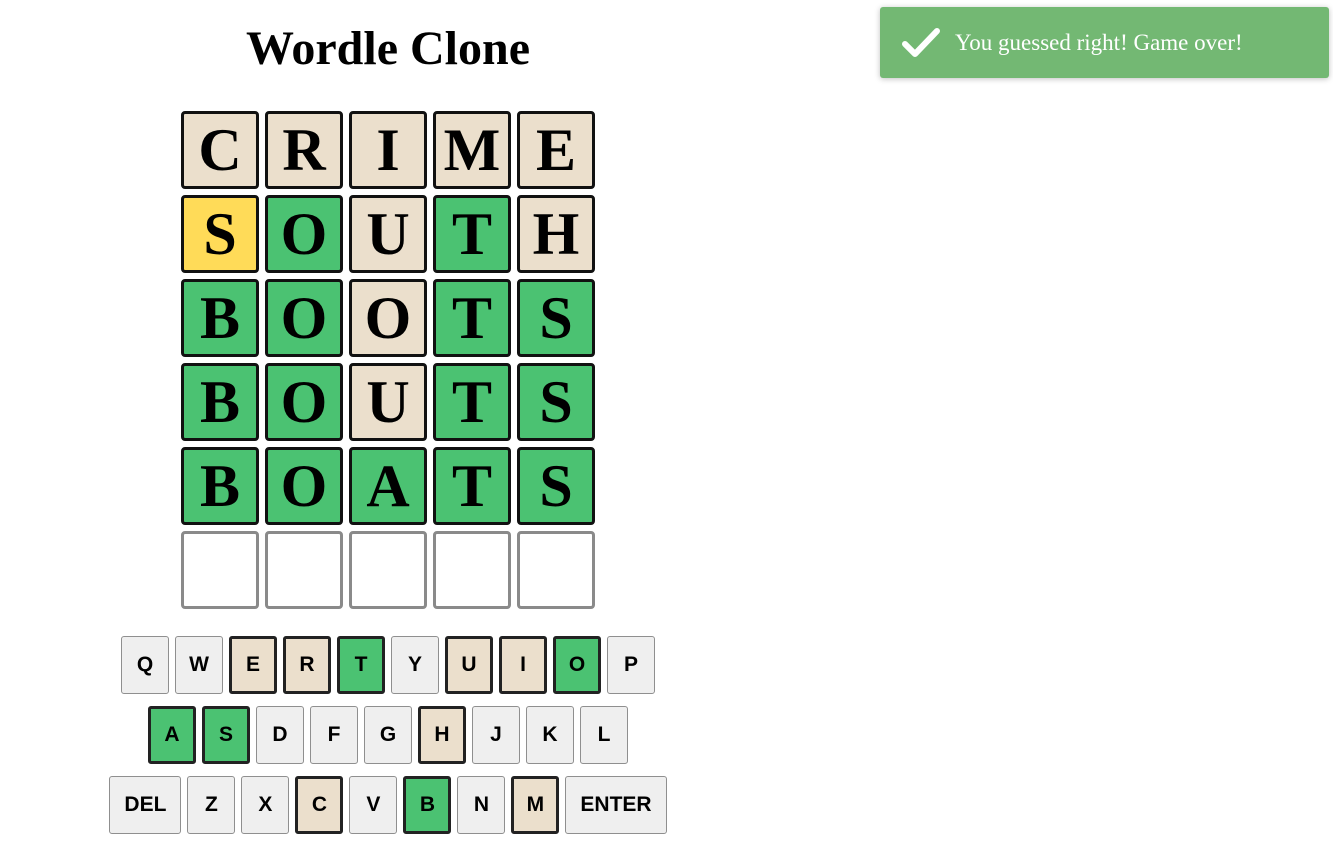  Describe the element at coordinates (604, 735) in the screenshot. I see `key-l: L` at that location.